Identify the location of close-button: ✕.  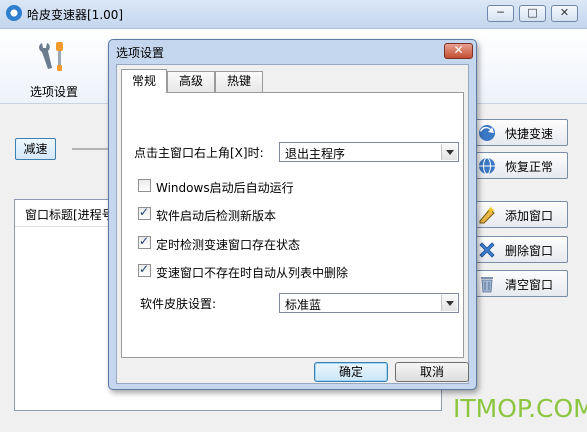
(564, 13).